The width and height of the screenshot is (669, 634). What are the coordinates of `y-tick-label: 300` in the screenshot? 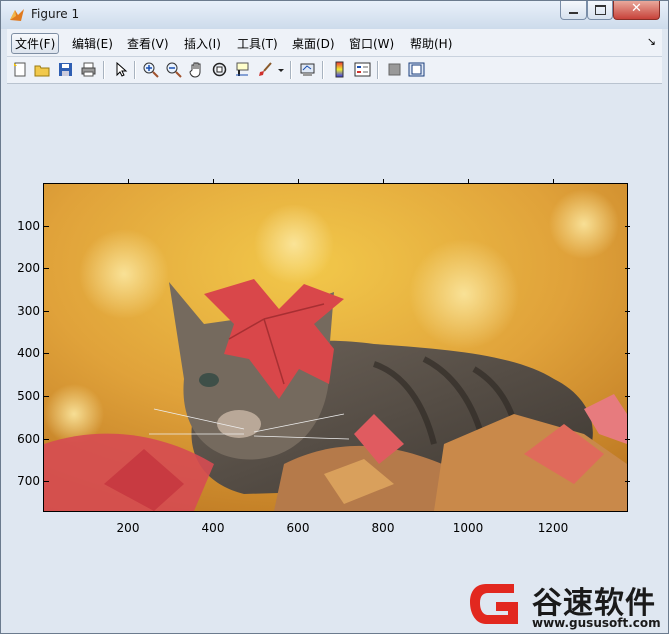 It's located at (28, 311).